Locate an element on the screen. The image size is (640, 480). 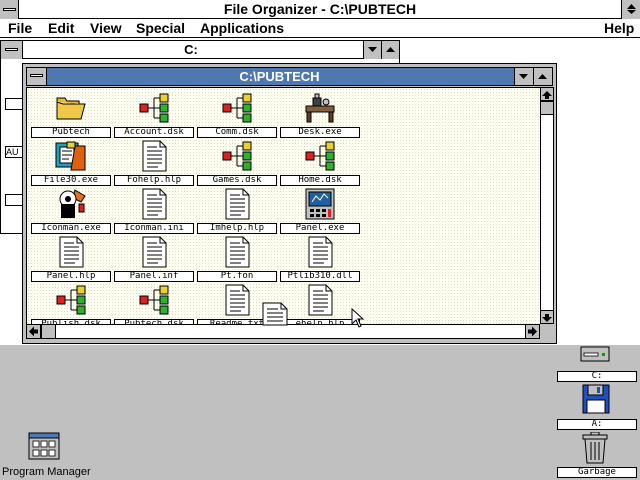
file-item: Iconman.ini is located at coordinates (154, 212).